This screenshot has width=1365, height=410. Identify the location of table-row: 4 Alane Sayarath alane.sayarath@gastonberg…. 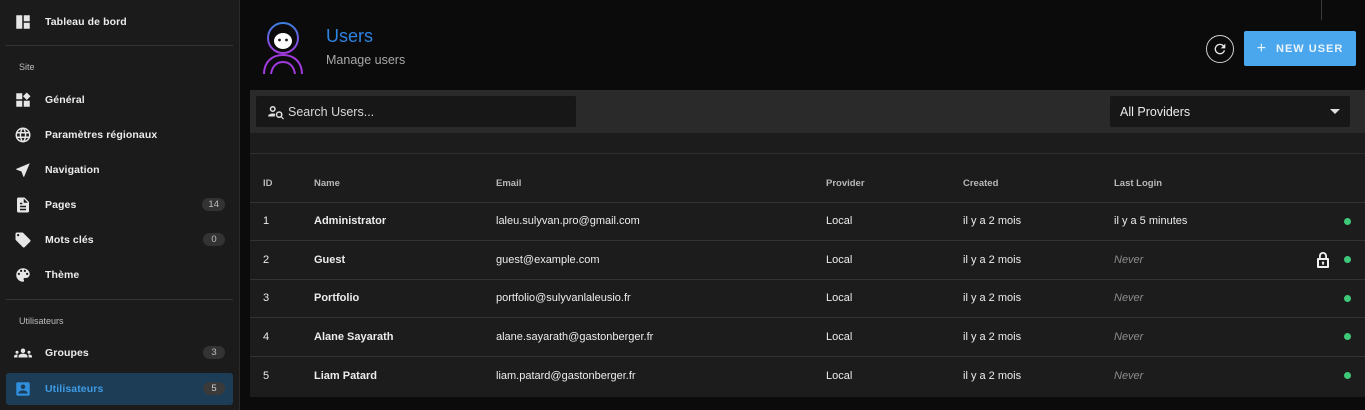
(807, 337).